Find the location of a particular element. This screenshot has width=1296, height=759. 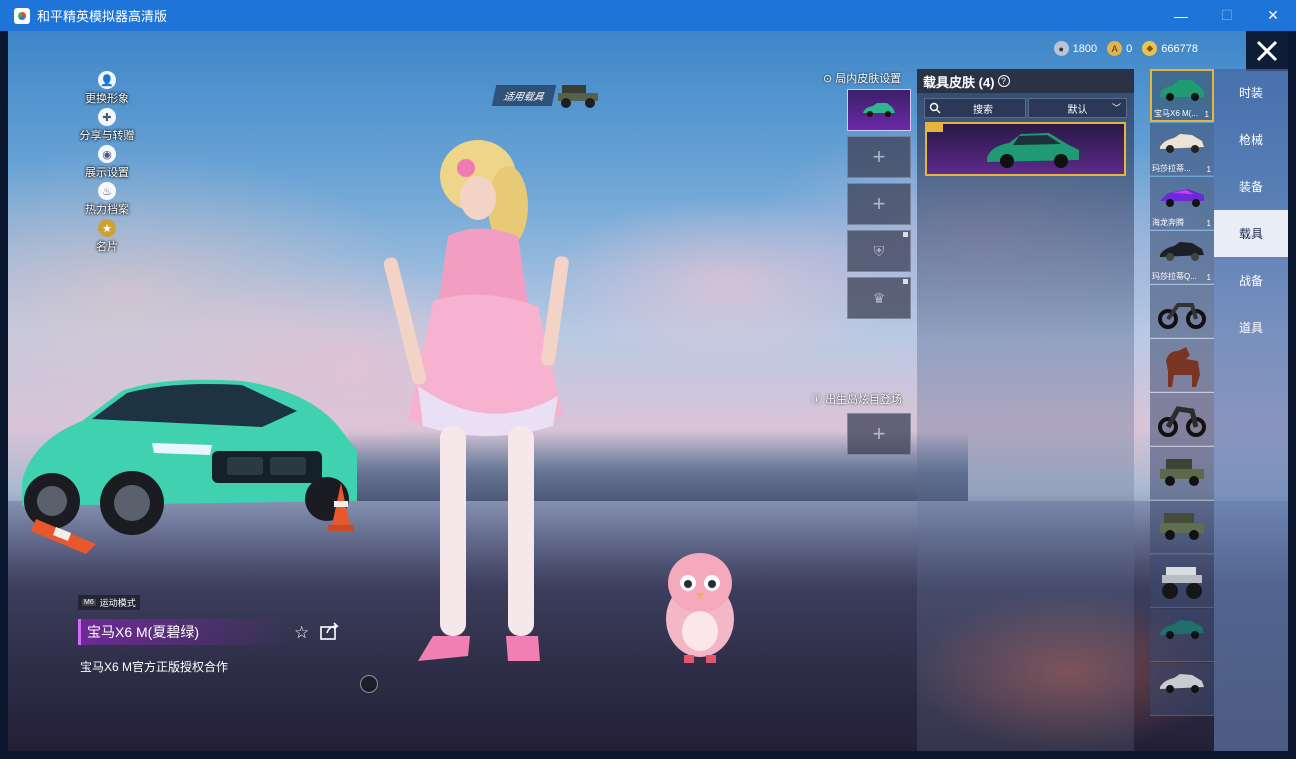

hint-icon is located at coordinates (369, 684).